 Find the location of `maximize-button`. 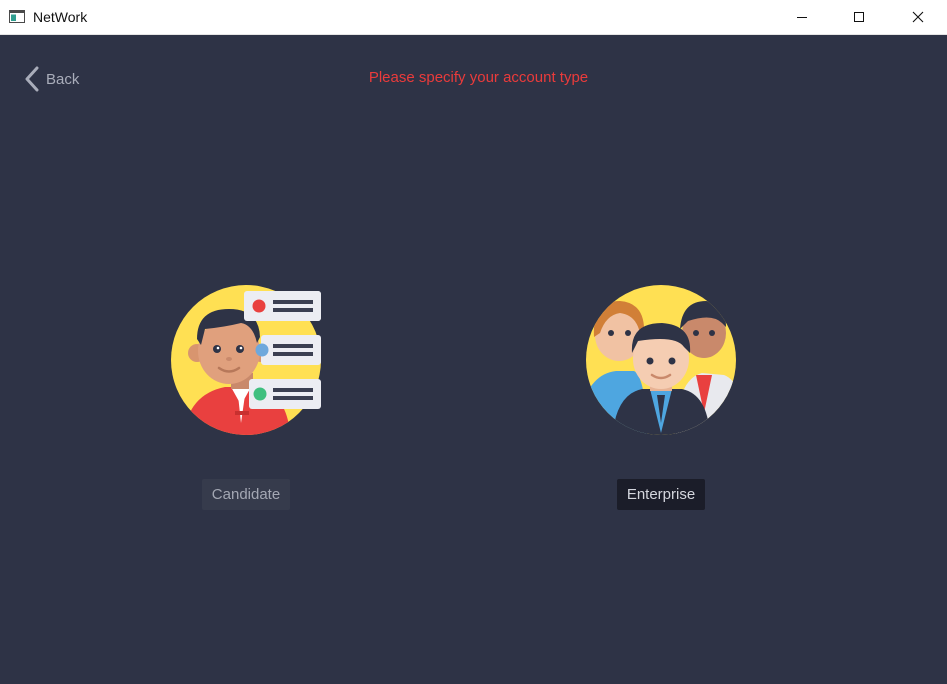

maximize-button is located at coordinates (859, 17).